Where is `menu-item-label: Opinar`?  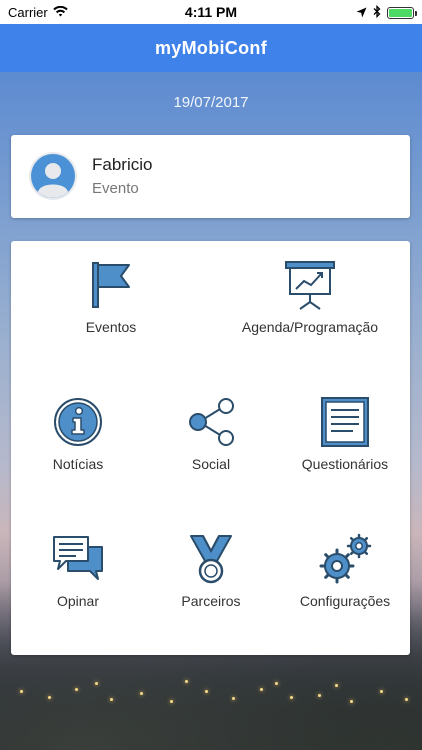 menu-item-label: Opinar is located at coordinates (78, 601).